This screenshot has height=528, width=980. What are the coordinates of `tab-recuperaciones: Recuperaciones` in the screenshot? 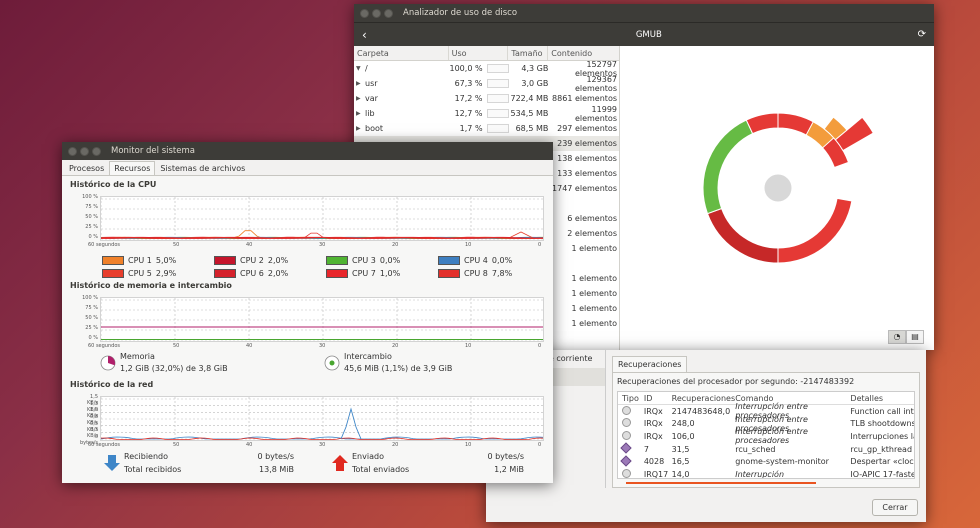 It's located at (650, 364).